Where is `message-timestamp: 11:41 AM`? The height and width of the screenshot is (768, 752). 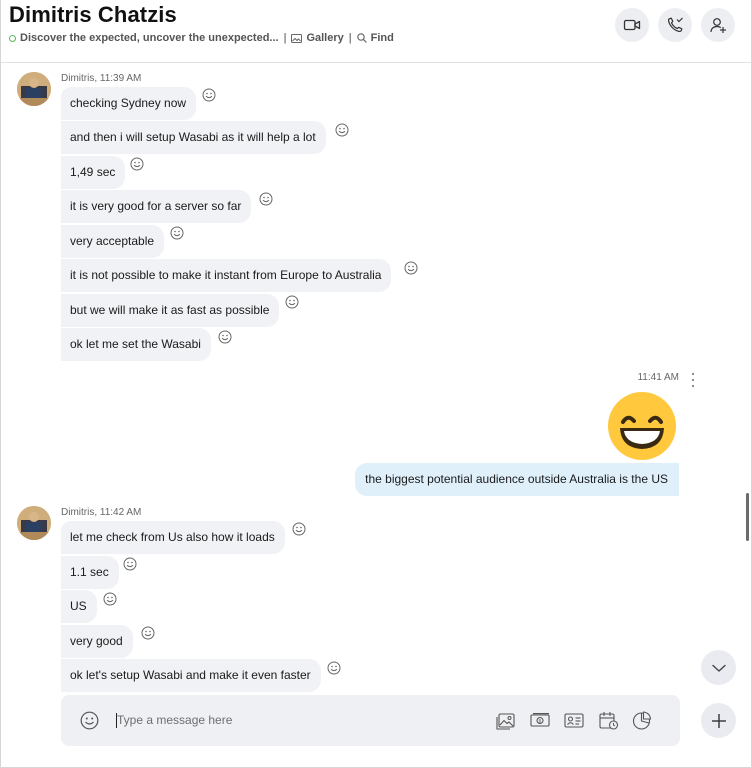 message-timestamp: 11:41 AM is located at coordinates (658, 377).